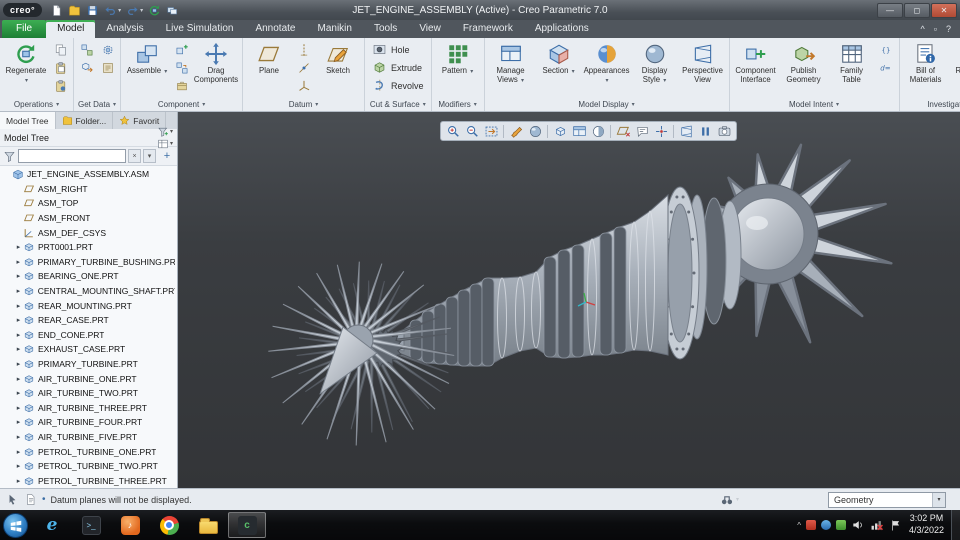 The image size is (960, 540). Describe the element at coordinates (398, 49) in the screenshot. I see `ribbon-button-hole: Hole` at that location.